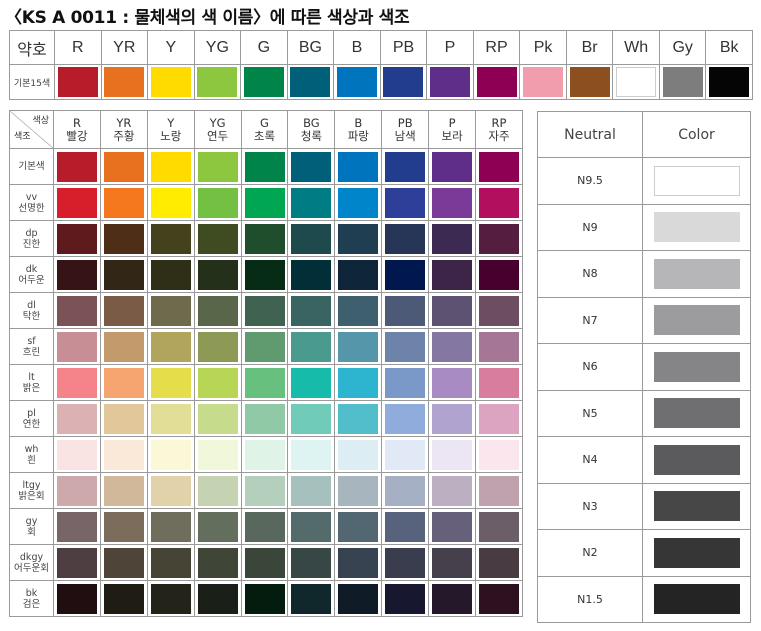 The width and height of the screenshot is (761, 631). What do you see at coordinates (543, 47) in the screenshot?
I see `abbr-cell: Pk` at bounding box center [543, 47].